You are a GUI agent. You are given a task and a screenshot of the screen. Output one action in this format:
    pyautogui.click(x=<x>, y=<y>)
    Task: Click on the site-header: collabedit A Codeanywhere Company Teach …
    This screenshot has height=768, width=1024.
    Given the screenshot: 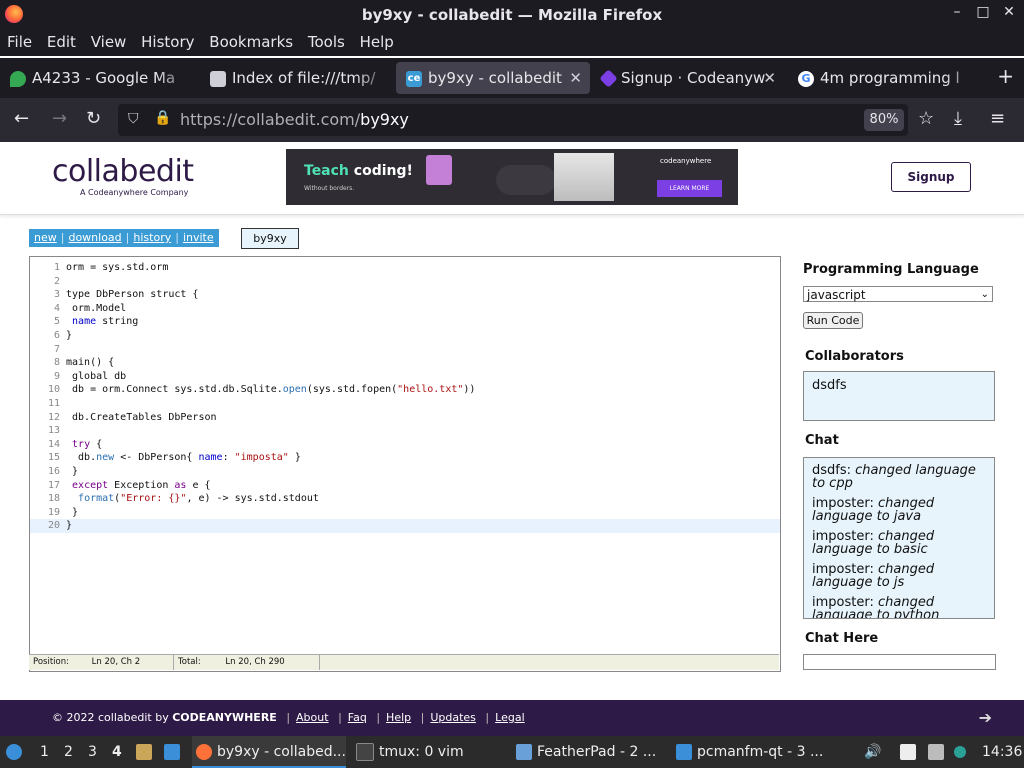 What is the action you would take?
    pyautogui.click(x=512, y=178)
    